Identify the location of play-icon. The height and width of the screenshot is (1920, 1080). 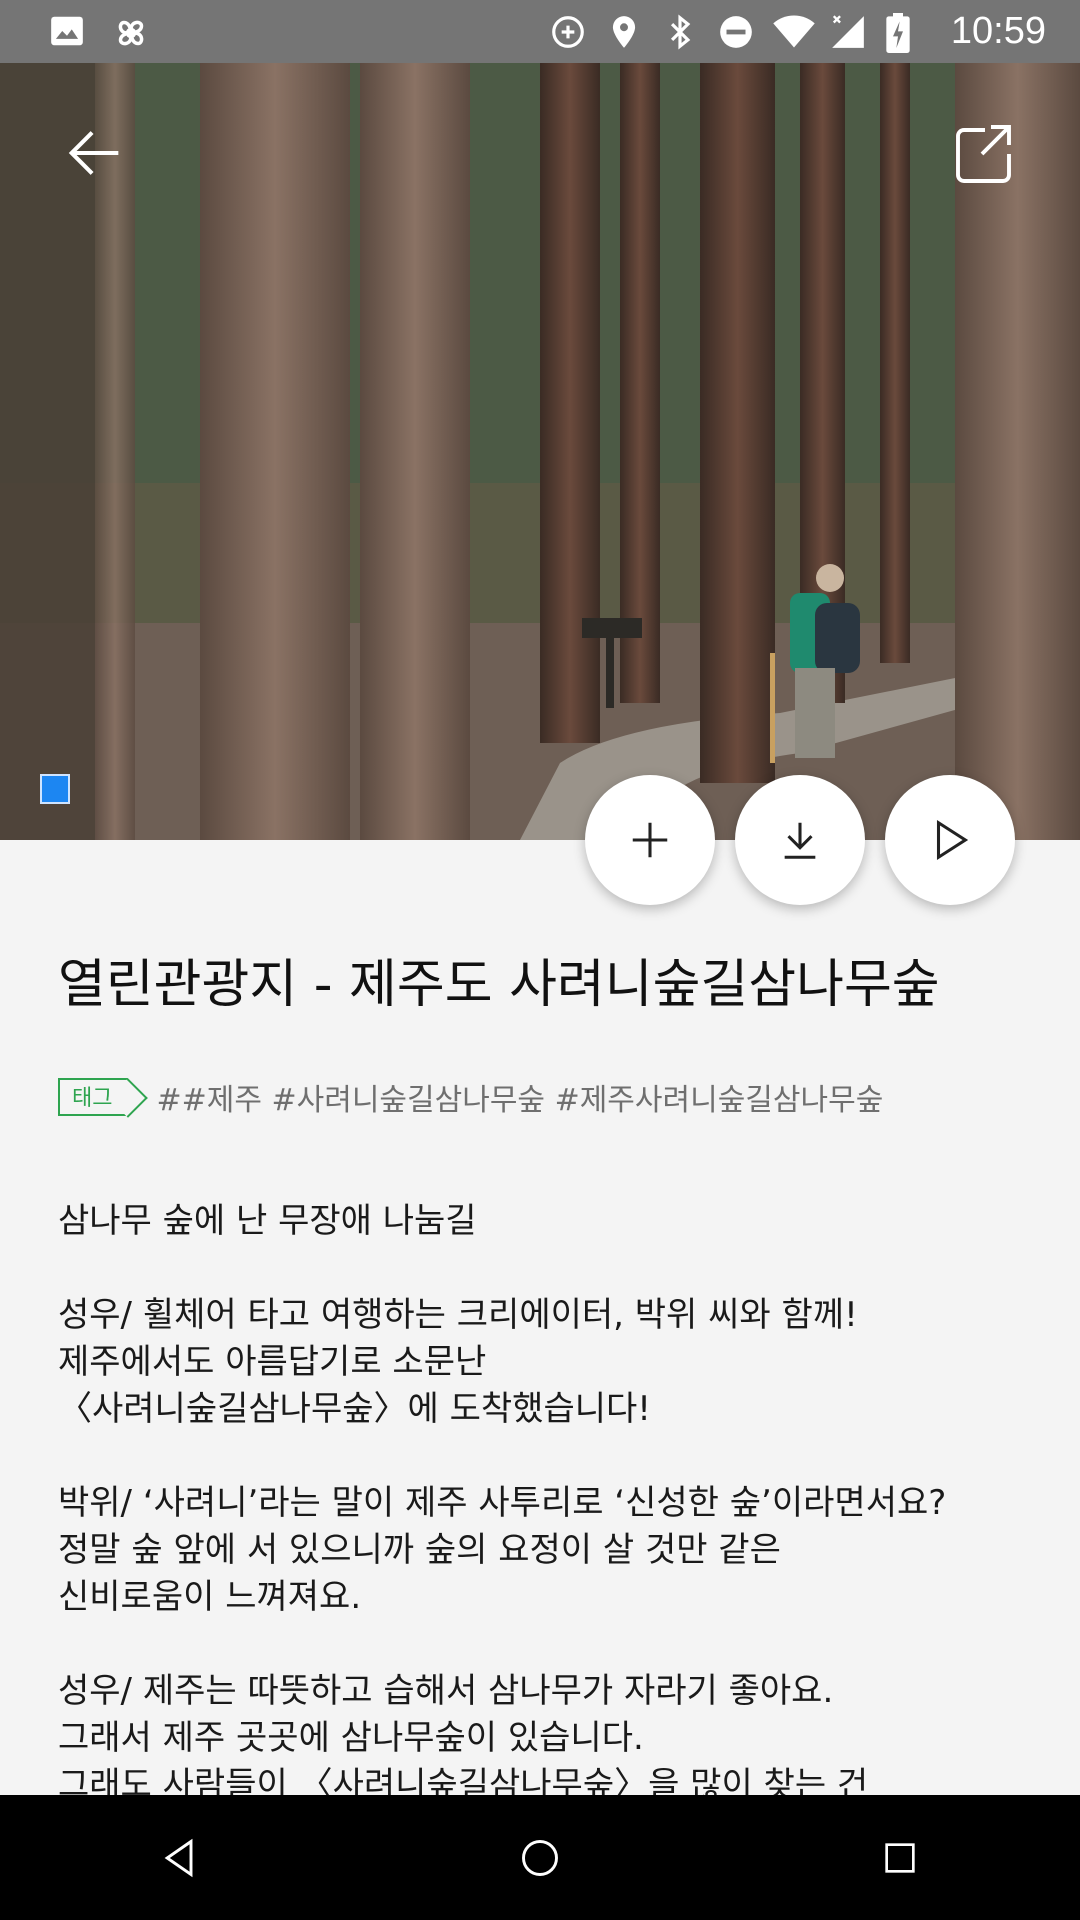
(952, 840).